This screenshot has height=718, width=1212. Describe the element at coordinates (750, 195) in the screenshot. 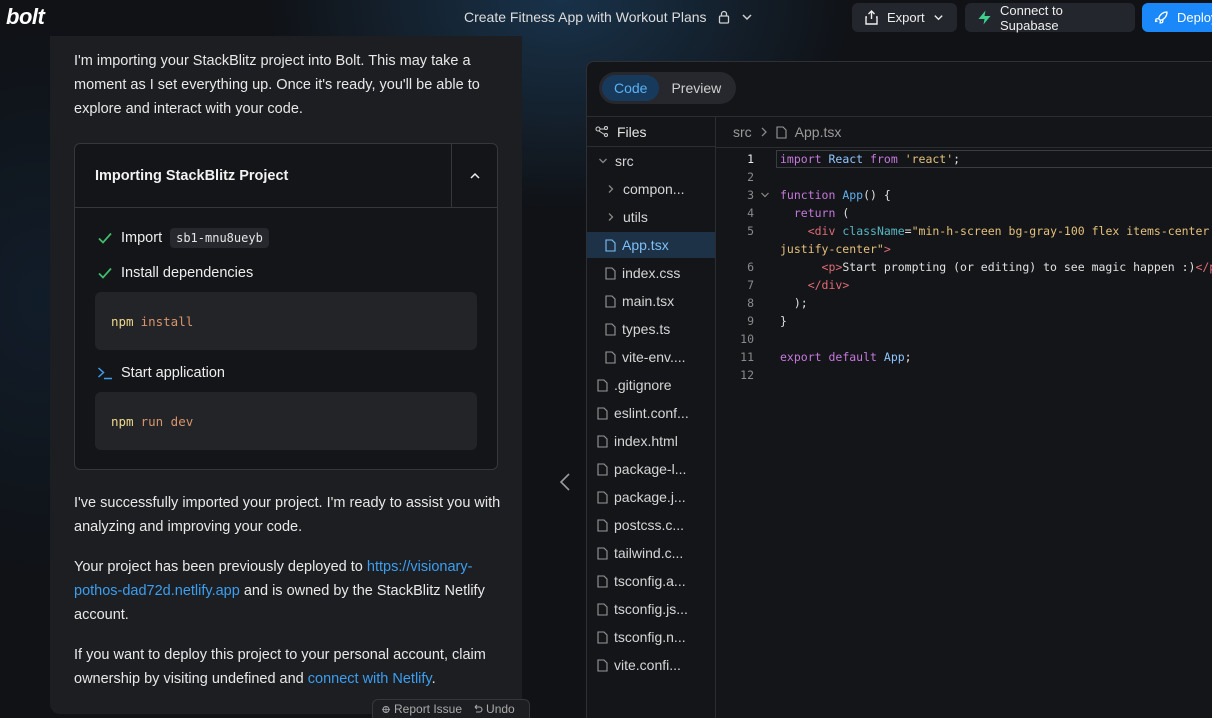

I see `line-number: 3` at that location.